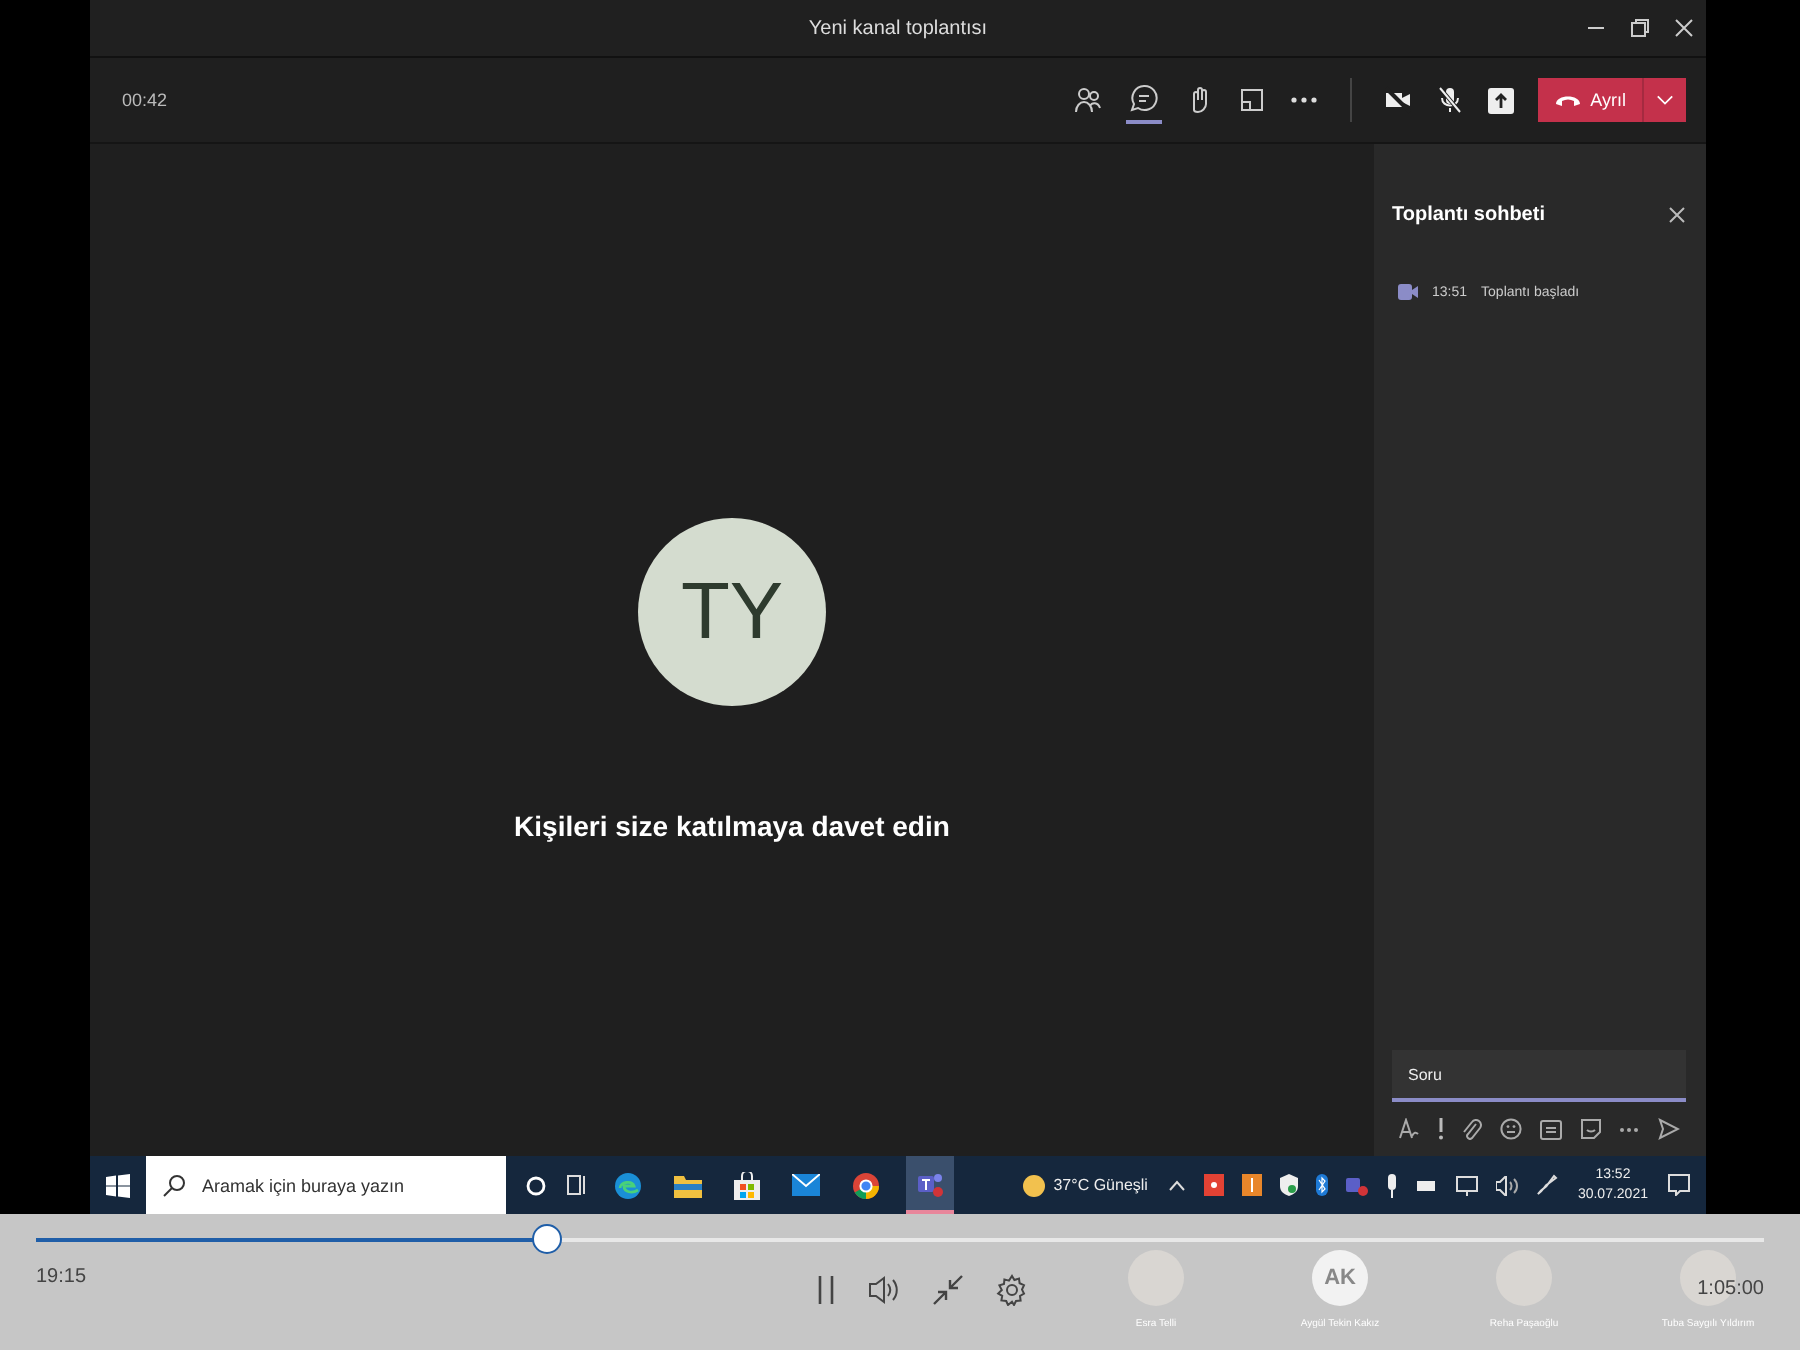  What do you see at coordinates (898, 28) in the screenshot?
I see `window-title: Yeni kanal toplantısı` at bounding box center [898, 28].